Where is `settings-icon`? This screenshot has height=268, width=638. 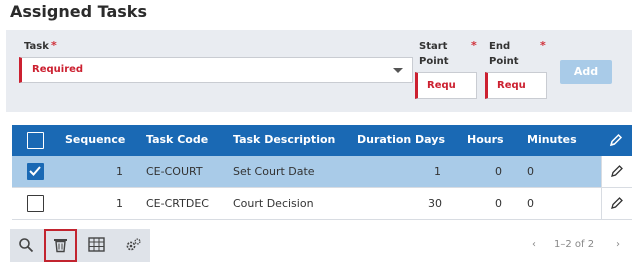
settings-icon is located at coordinates (132, 245).